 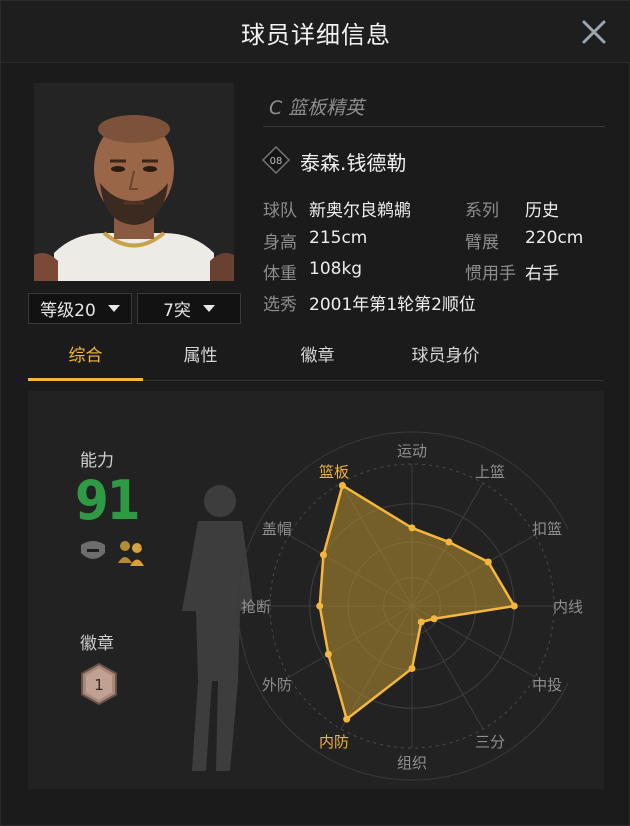 I want to click on active-tab-indicator, so click(x=85, y=379).